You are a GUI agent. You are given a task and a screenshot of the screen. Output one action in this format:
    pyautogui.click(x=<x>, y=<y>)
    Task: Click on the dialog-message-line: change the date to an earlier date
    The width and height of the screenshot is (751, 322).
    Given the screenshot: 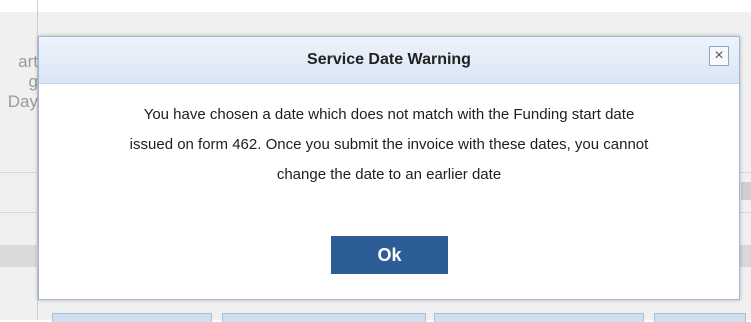 What is the action you would take?
    pyautogui.click(x=389, y=174)
    